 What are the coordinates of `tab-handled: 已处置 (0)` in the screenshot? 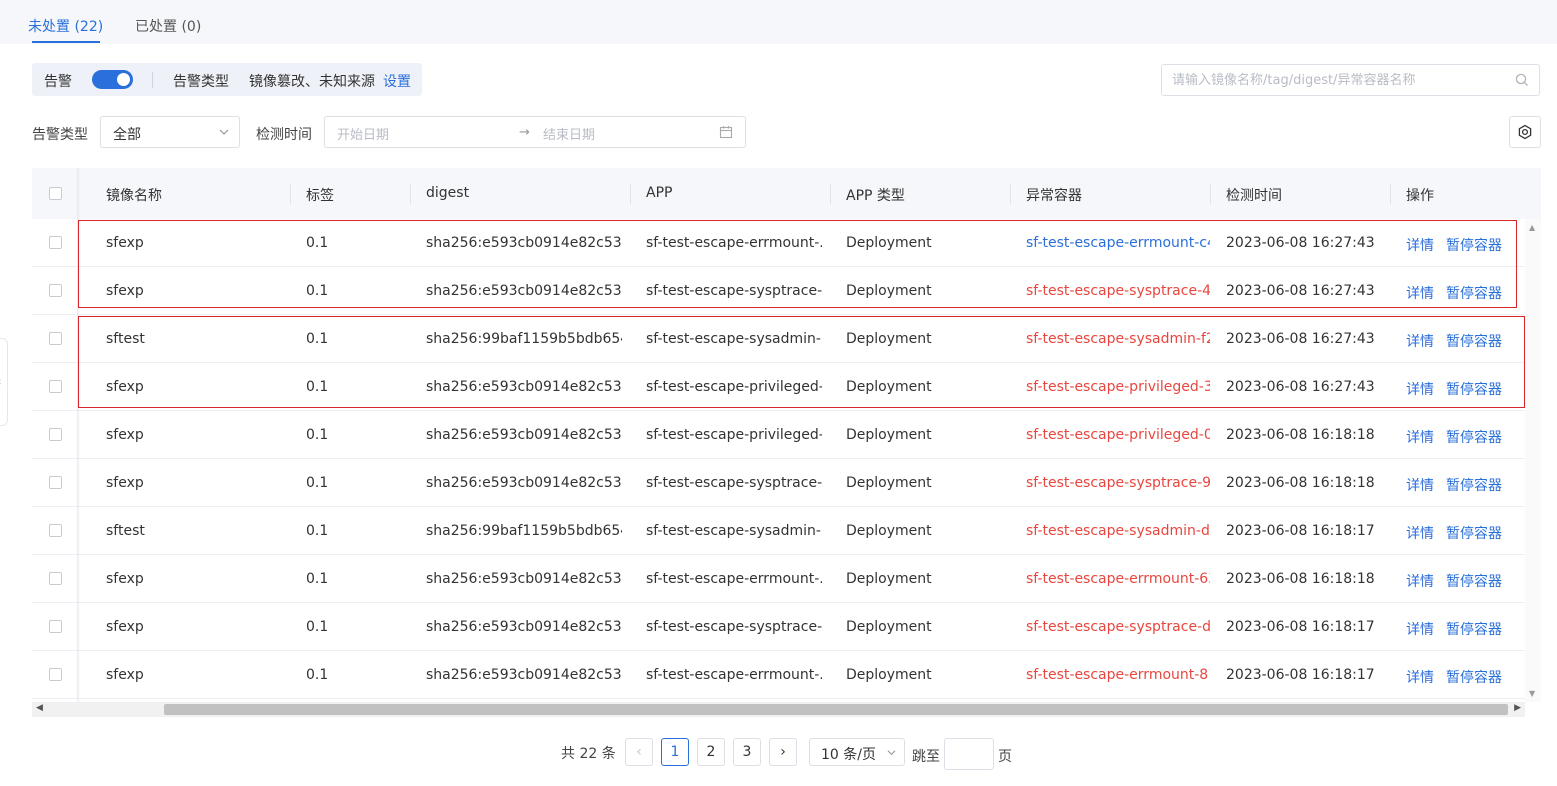 It's located at (168, 26).